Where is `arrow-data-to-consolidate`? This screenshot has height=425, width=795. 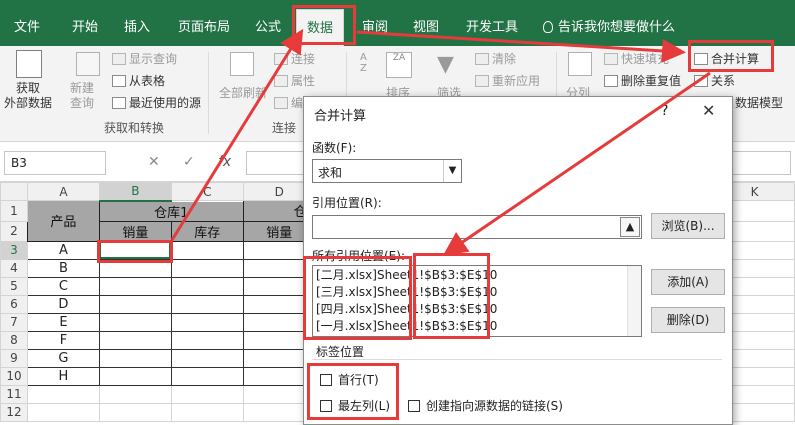
arrow-data-to-consolidate is located at coordinates (521, 46).